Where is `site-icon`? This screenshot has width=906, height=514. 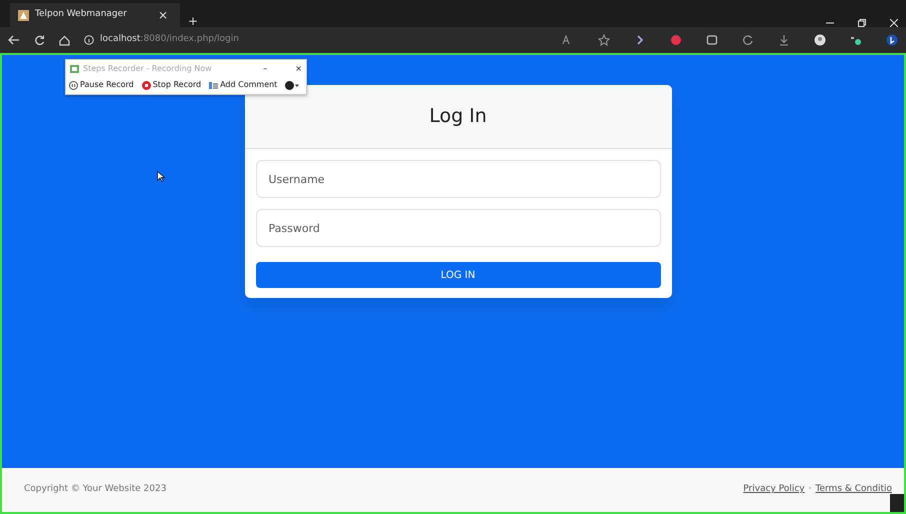 site-icon is located at coordinates (23, 15).